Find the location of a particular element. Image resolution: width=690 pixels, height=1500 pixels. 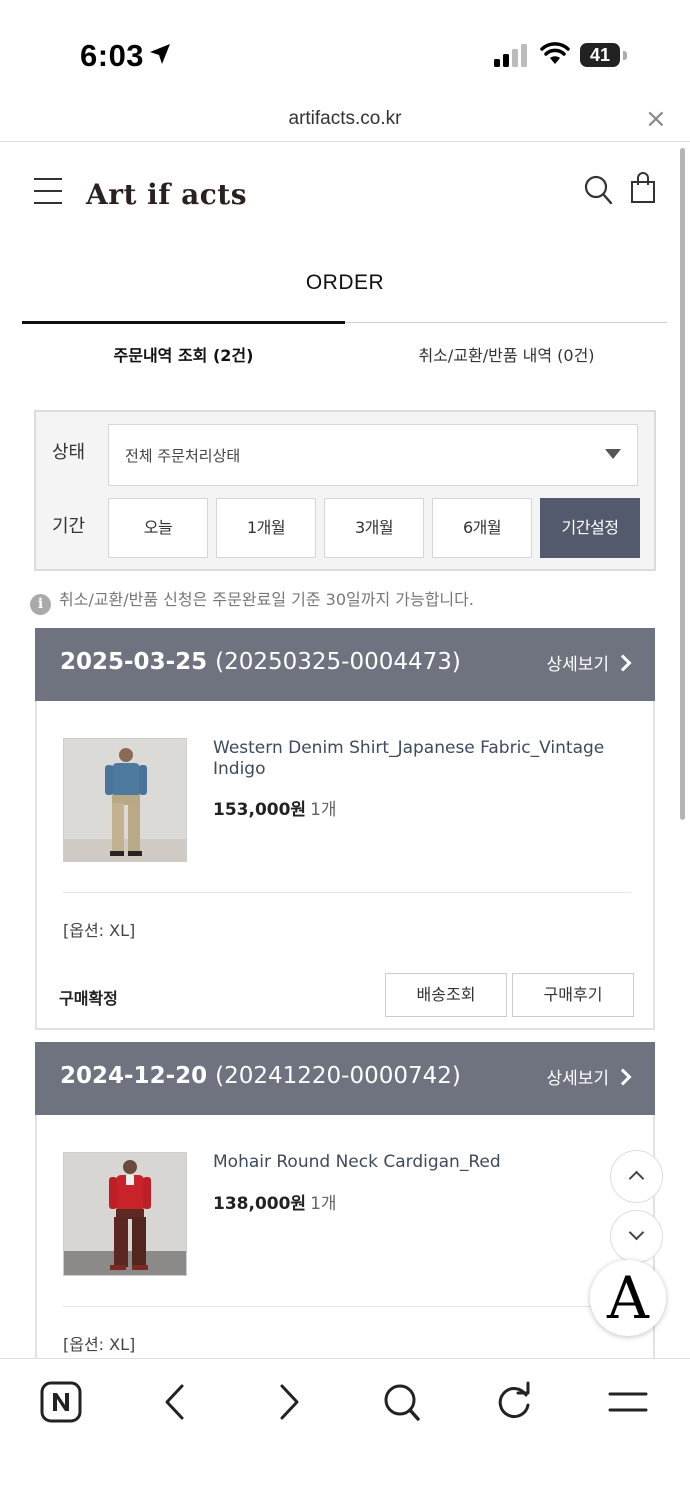

battery-level: 41 is located at coordinates (600, 55).